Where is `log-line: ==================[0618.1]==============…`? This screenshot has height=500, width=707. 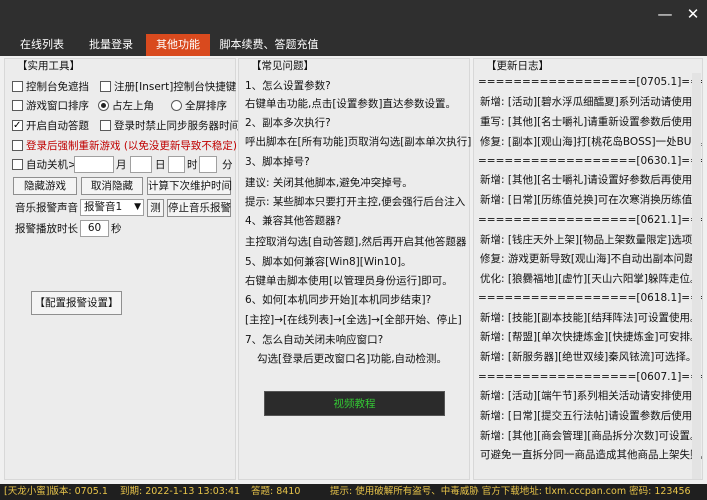
log-line: ==================[0618.1]==============… is located at coordinates (590, 298).